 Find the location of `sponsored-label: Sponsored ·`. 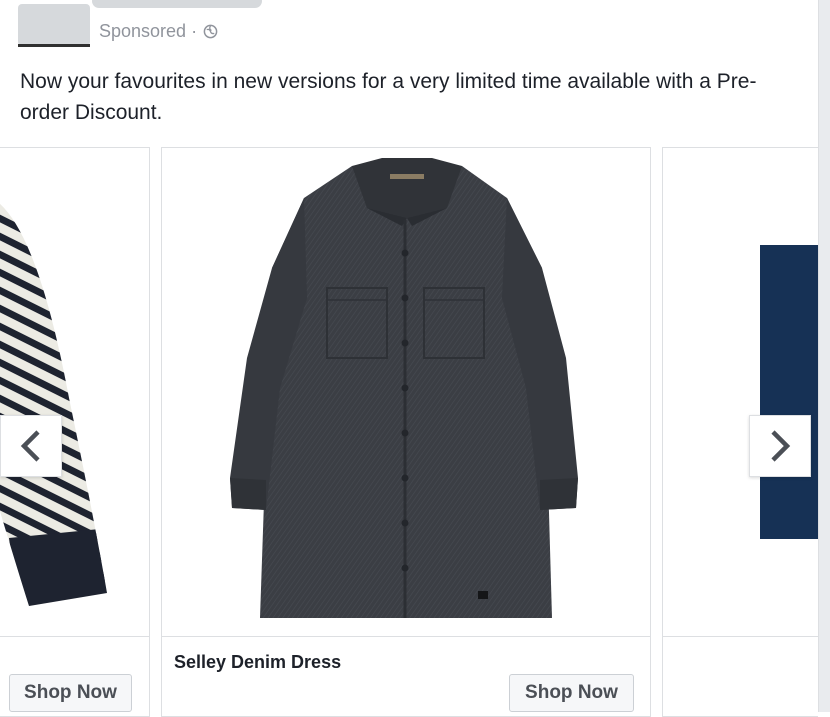

sponsored-label: Sponsored · is located at coordinates (158, 31).